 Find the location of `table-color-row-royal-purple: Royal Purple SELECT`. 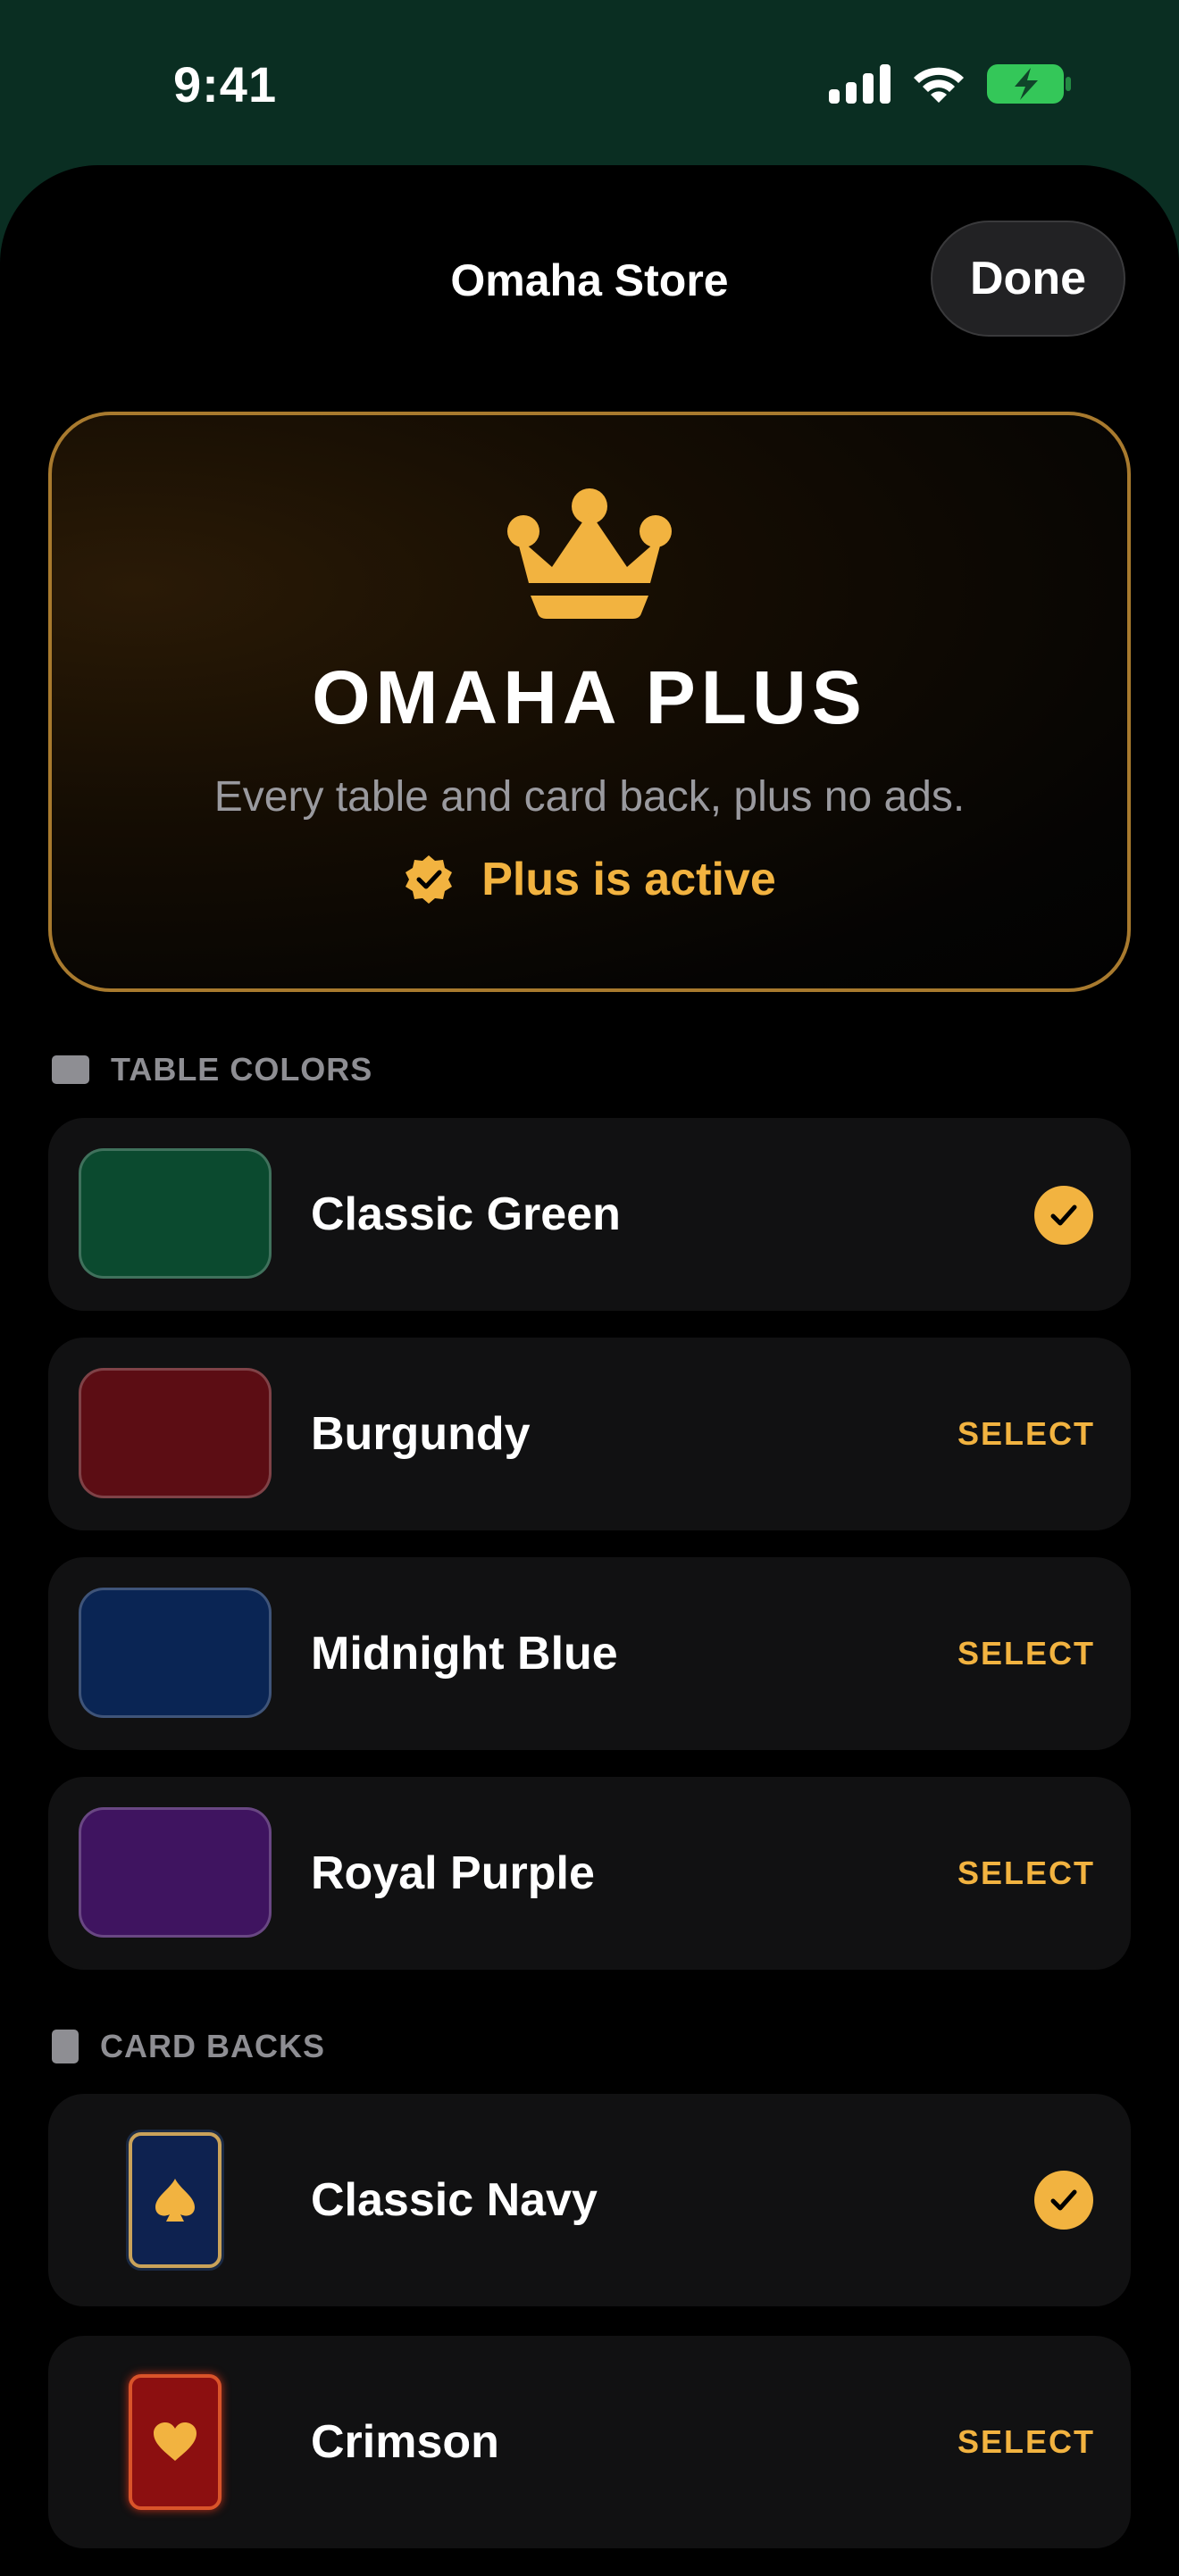

table-color-row-royal-purple: Royal Purple SELECT is located at coordinates (589, 1873).